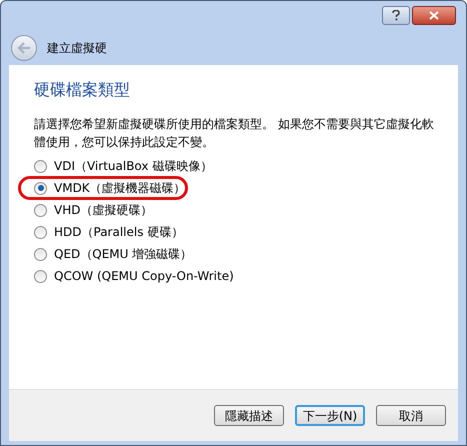 This screenshot has width=467, height=446. I want to click on radio-option: QED（QEMU 增強磁碟）, so click(113, 254).